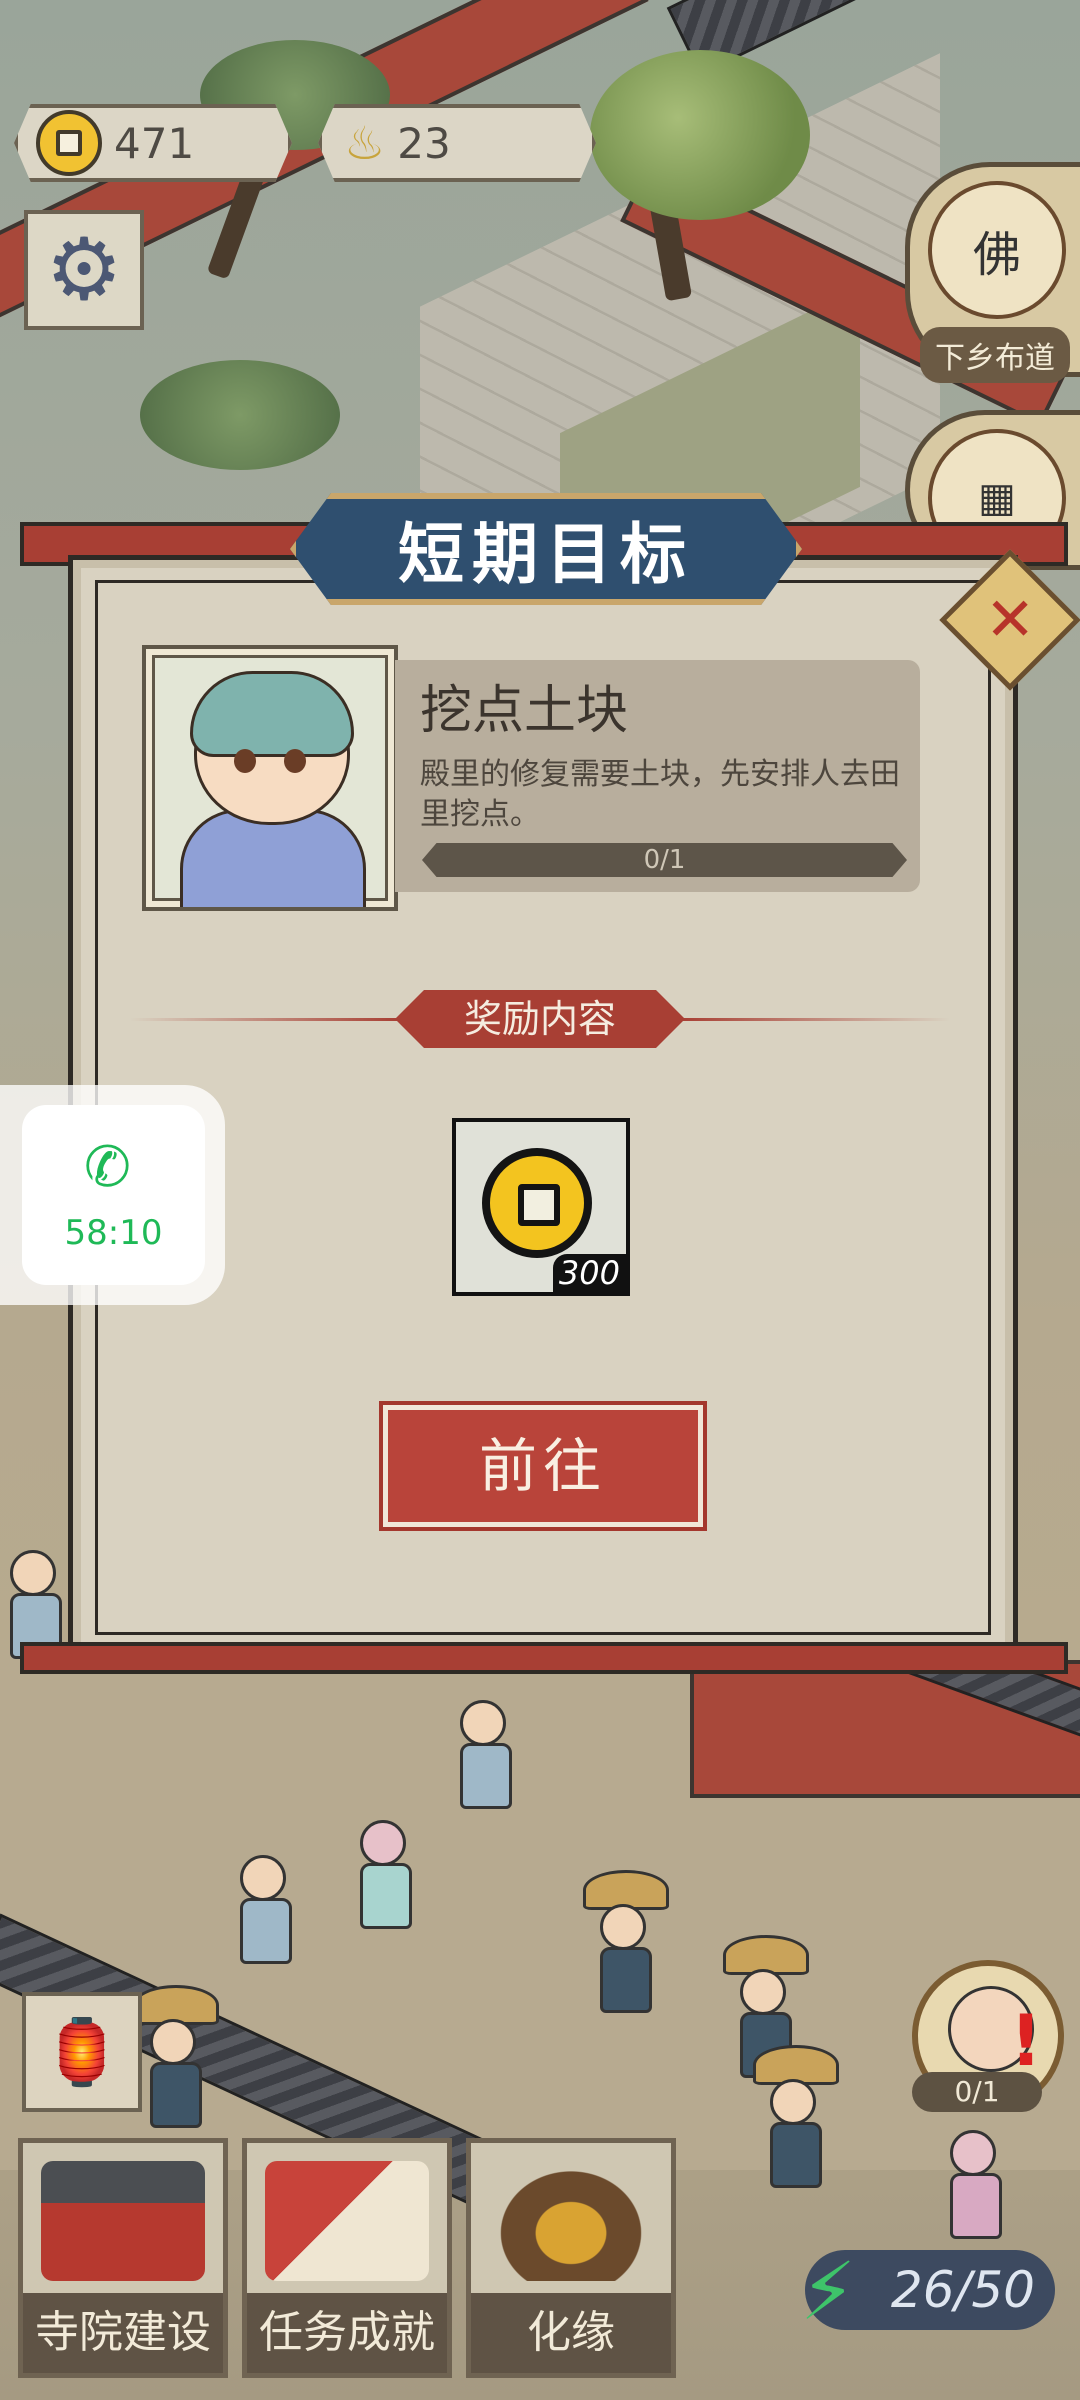 The image size is (1080, 2400). I want to click on copper-coin-icon, so click(537, 1203).